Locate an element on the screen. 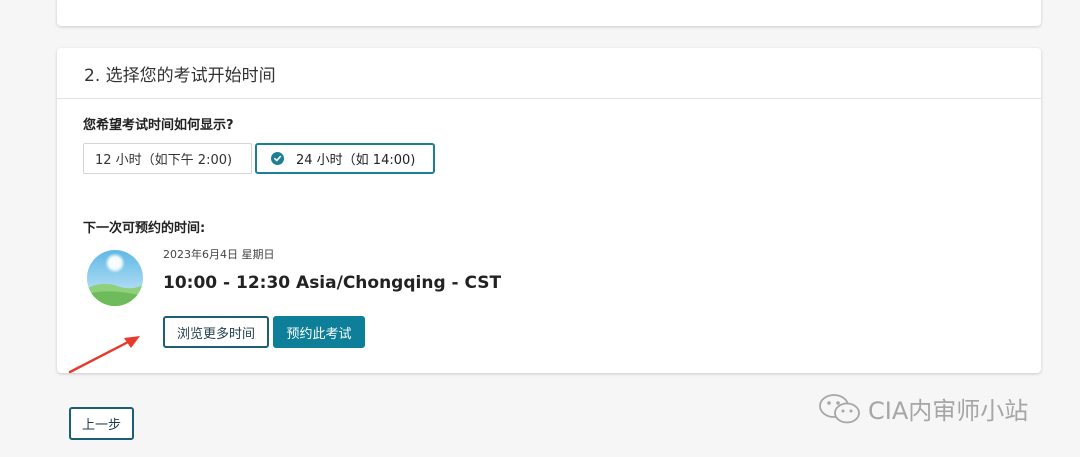 This screenshot has height=457, width=1080. watermark: CIA内审师小站 is located at coordinates (923, 408).